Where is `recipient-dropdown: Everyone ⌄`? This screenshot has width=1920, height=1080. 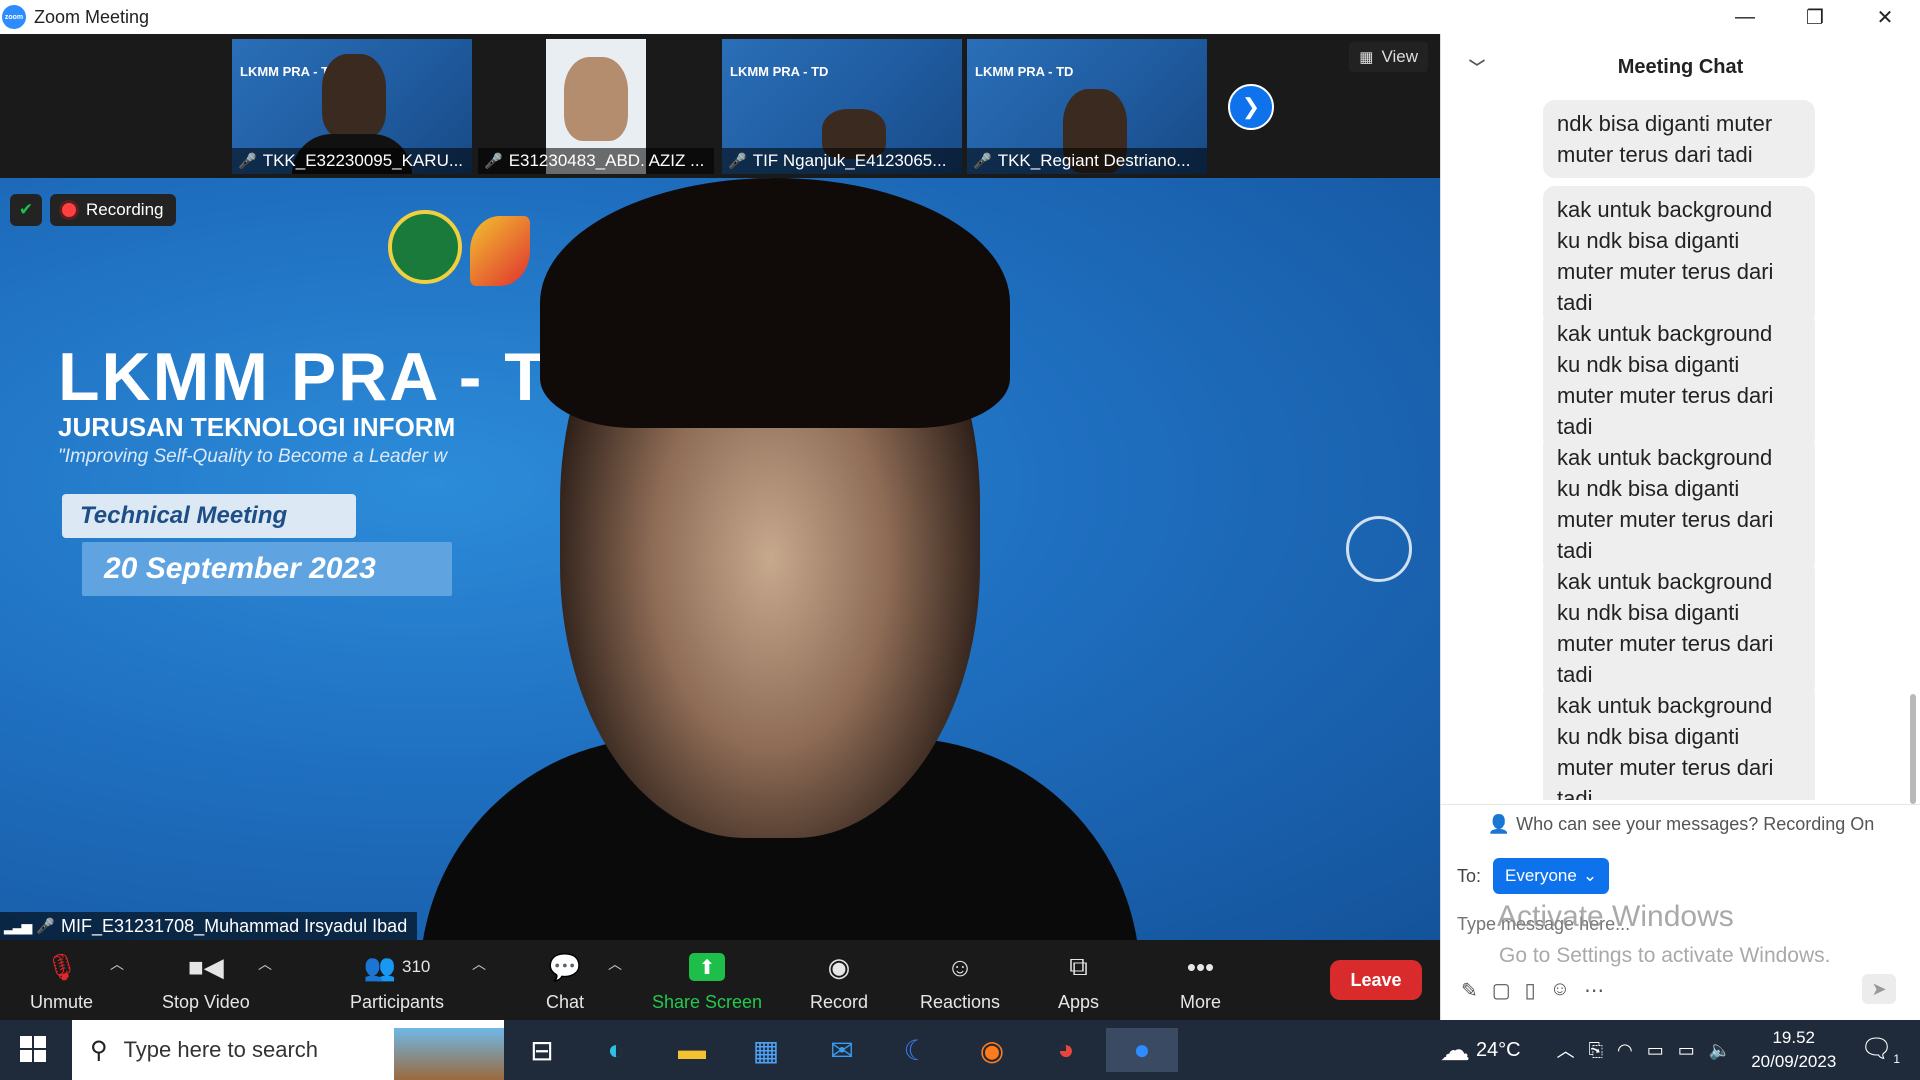
recipient-dropdown: Everyone ⌄ is located at coordinates (1551, 876).